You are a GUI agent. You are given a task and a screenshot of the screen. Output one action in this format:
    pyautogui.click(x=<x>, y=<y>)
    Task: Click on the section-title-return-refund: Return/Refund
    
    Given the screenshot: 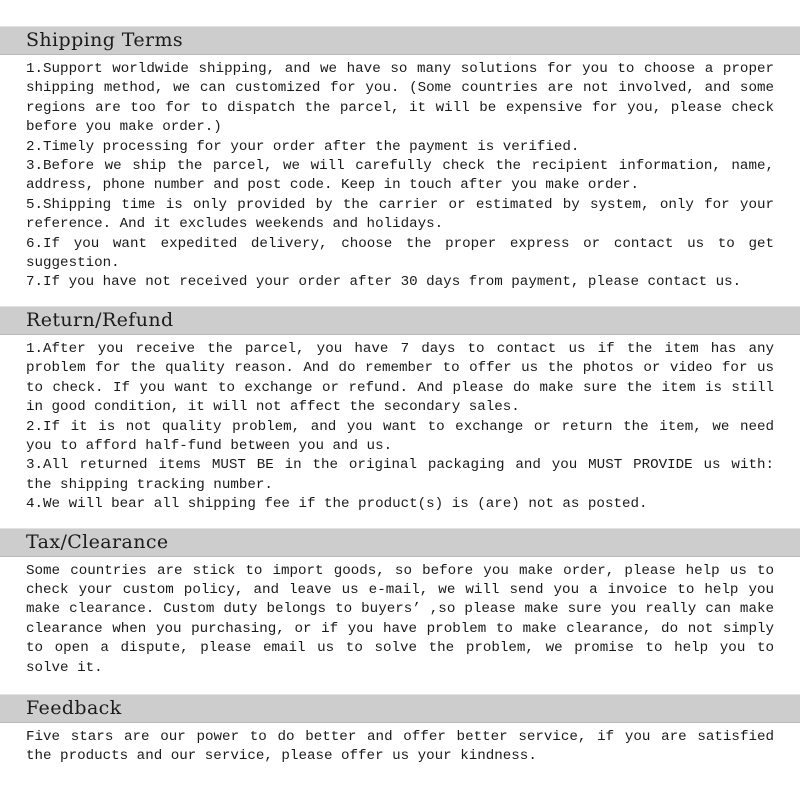 What is the action you would take?
    pyautogui.click(x=100, y=319)
    